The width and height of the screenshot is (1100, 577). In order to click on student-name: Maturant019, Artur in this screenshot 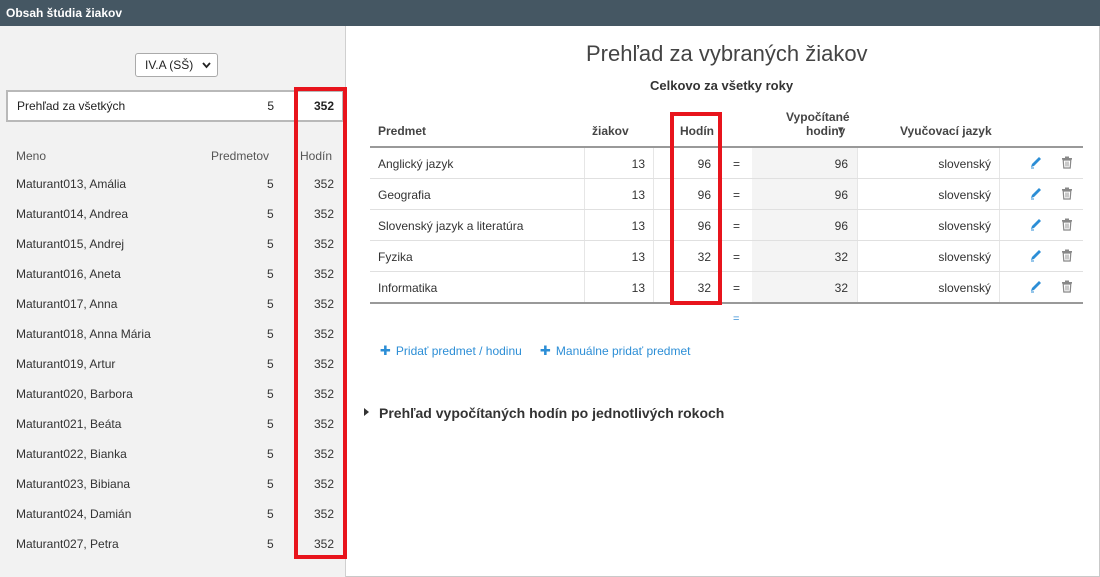, I will do `click(66, 364)`.